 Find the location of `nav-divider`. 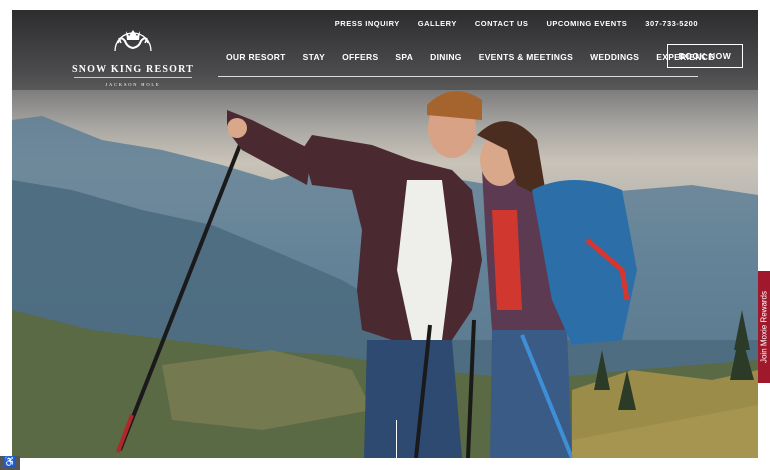

nav-divider is located at coordinates (458, 76).